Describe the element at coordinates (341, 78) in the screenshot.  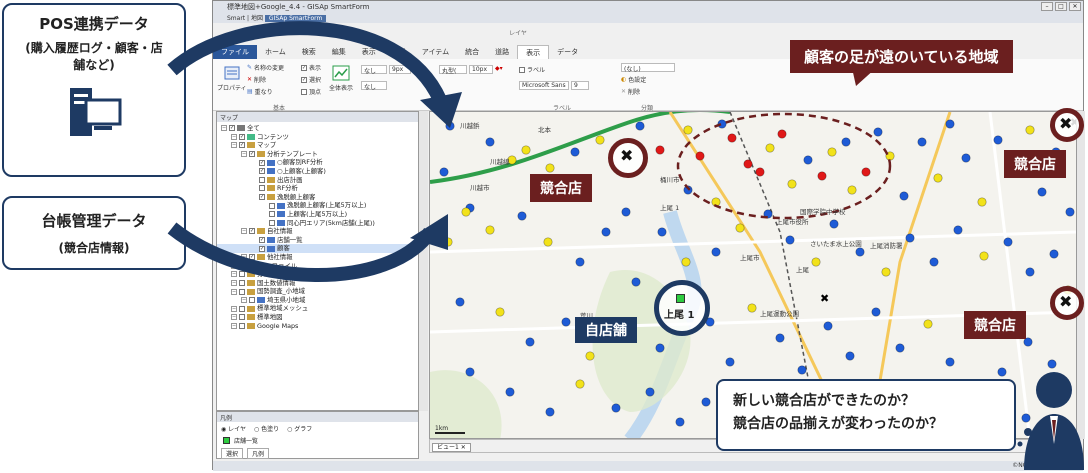
I see `full-display-button: 全体表示` at that location.